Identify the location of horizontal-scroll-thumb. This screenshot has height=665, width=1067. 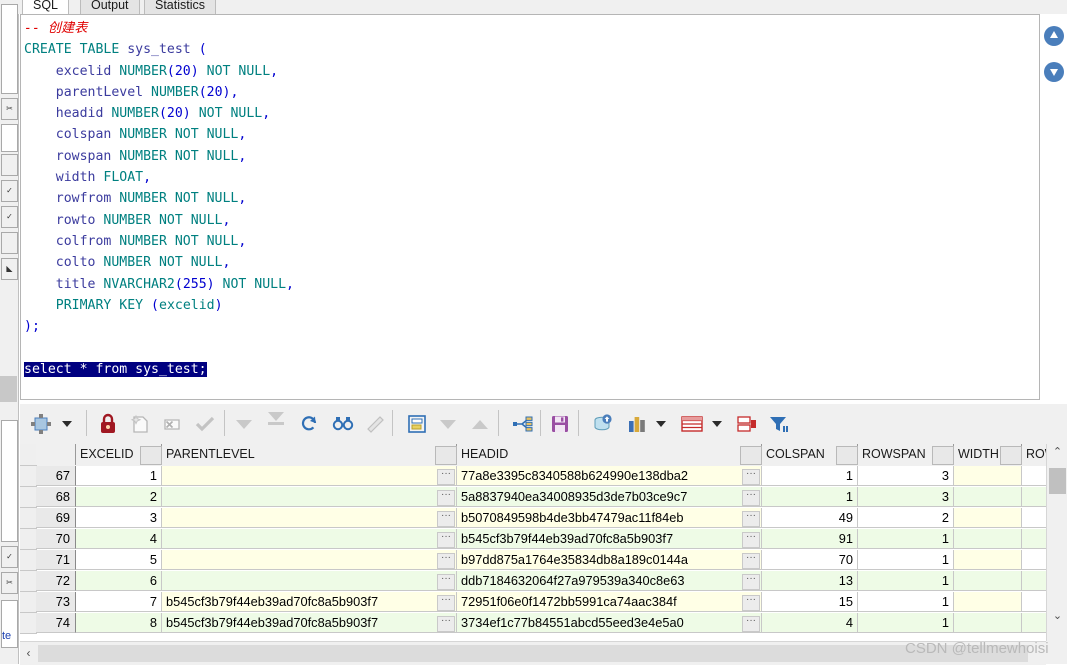
(533, 653).